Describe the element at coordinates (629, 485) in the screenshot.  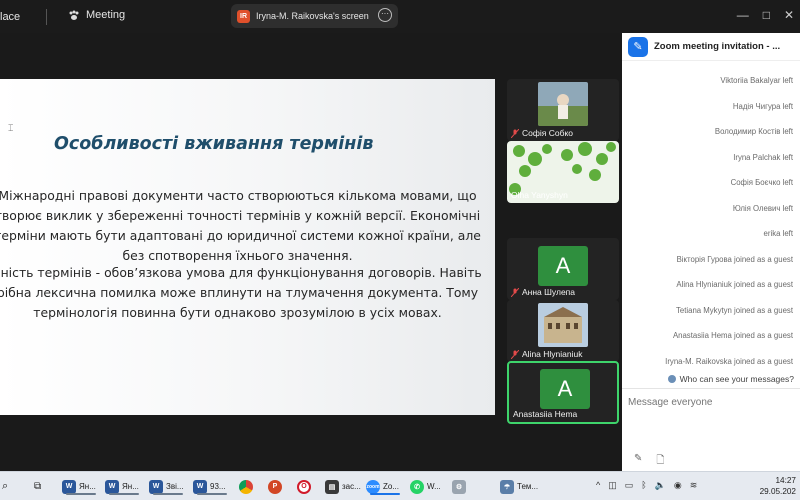
I see `battery-icon: ▭` at that location.